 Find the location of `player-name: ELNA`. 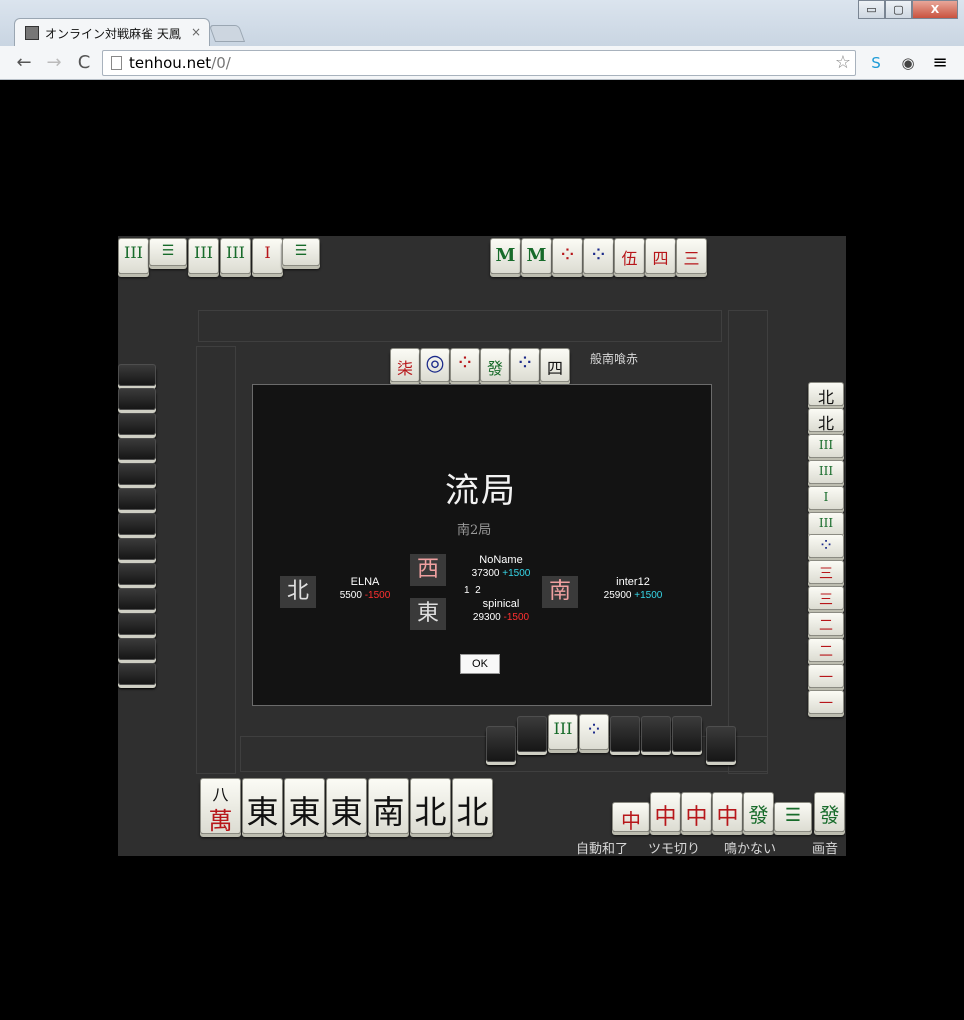

player-name: ELNA is located at coordinates (365, 582).